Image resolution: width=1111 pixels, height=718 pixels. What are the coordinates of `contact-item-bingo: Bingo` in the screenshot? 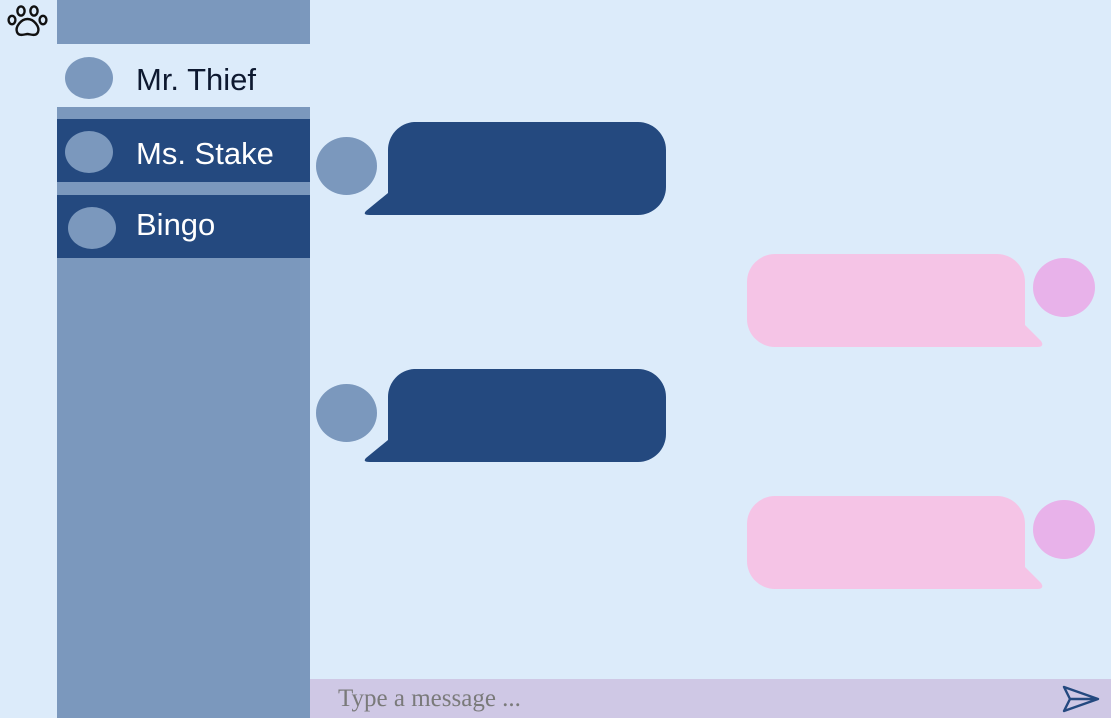 It's located at (183, 226).